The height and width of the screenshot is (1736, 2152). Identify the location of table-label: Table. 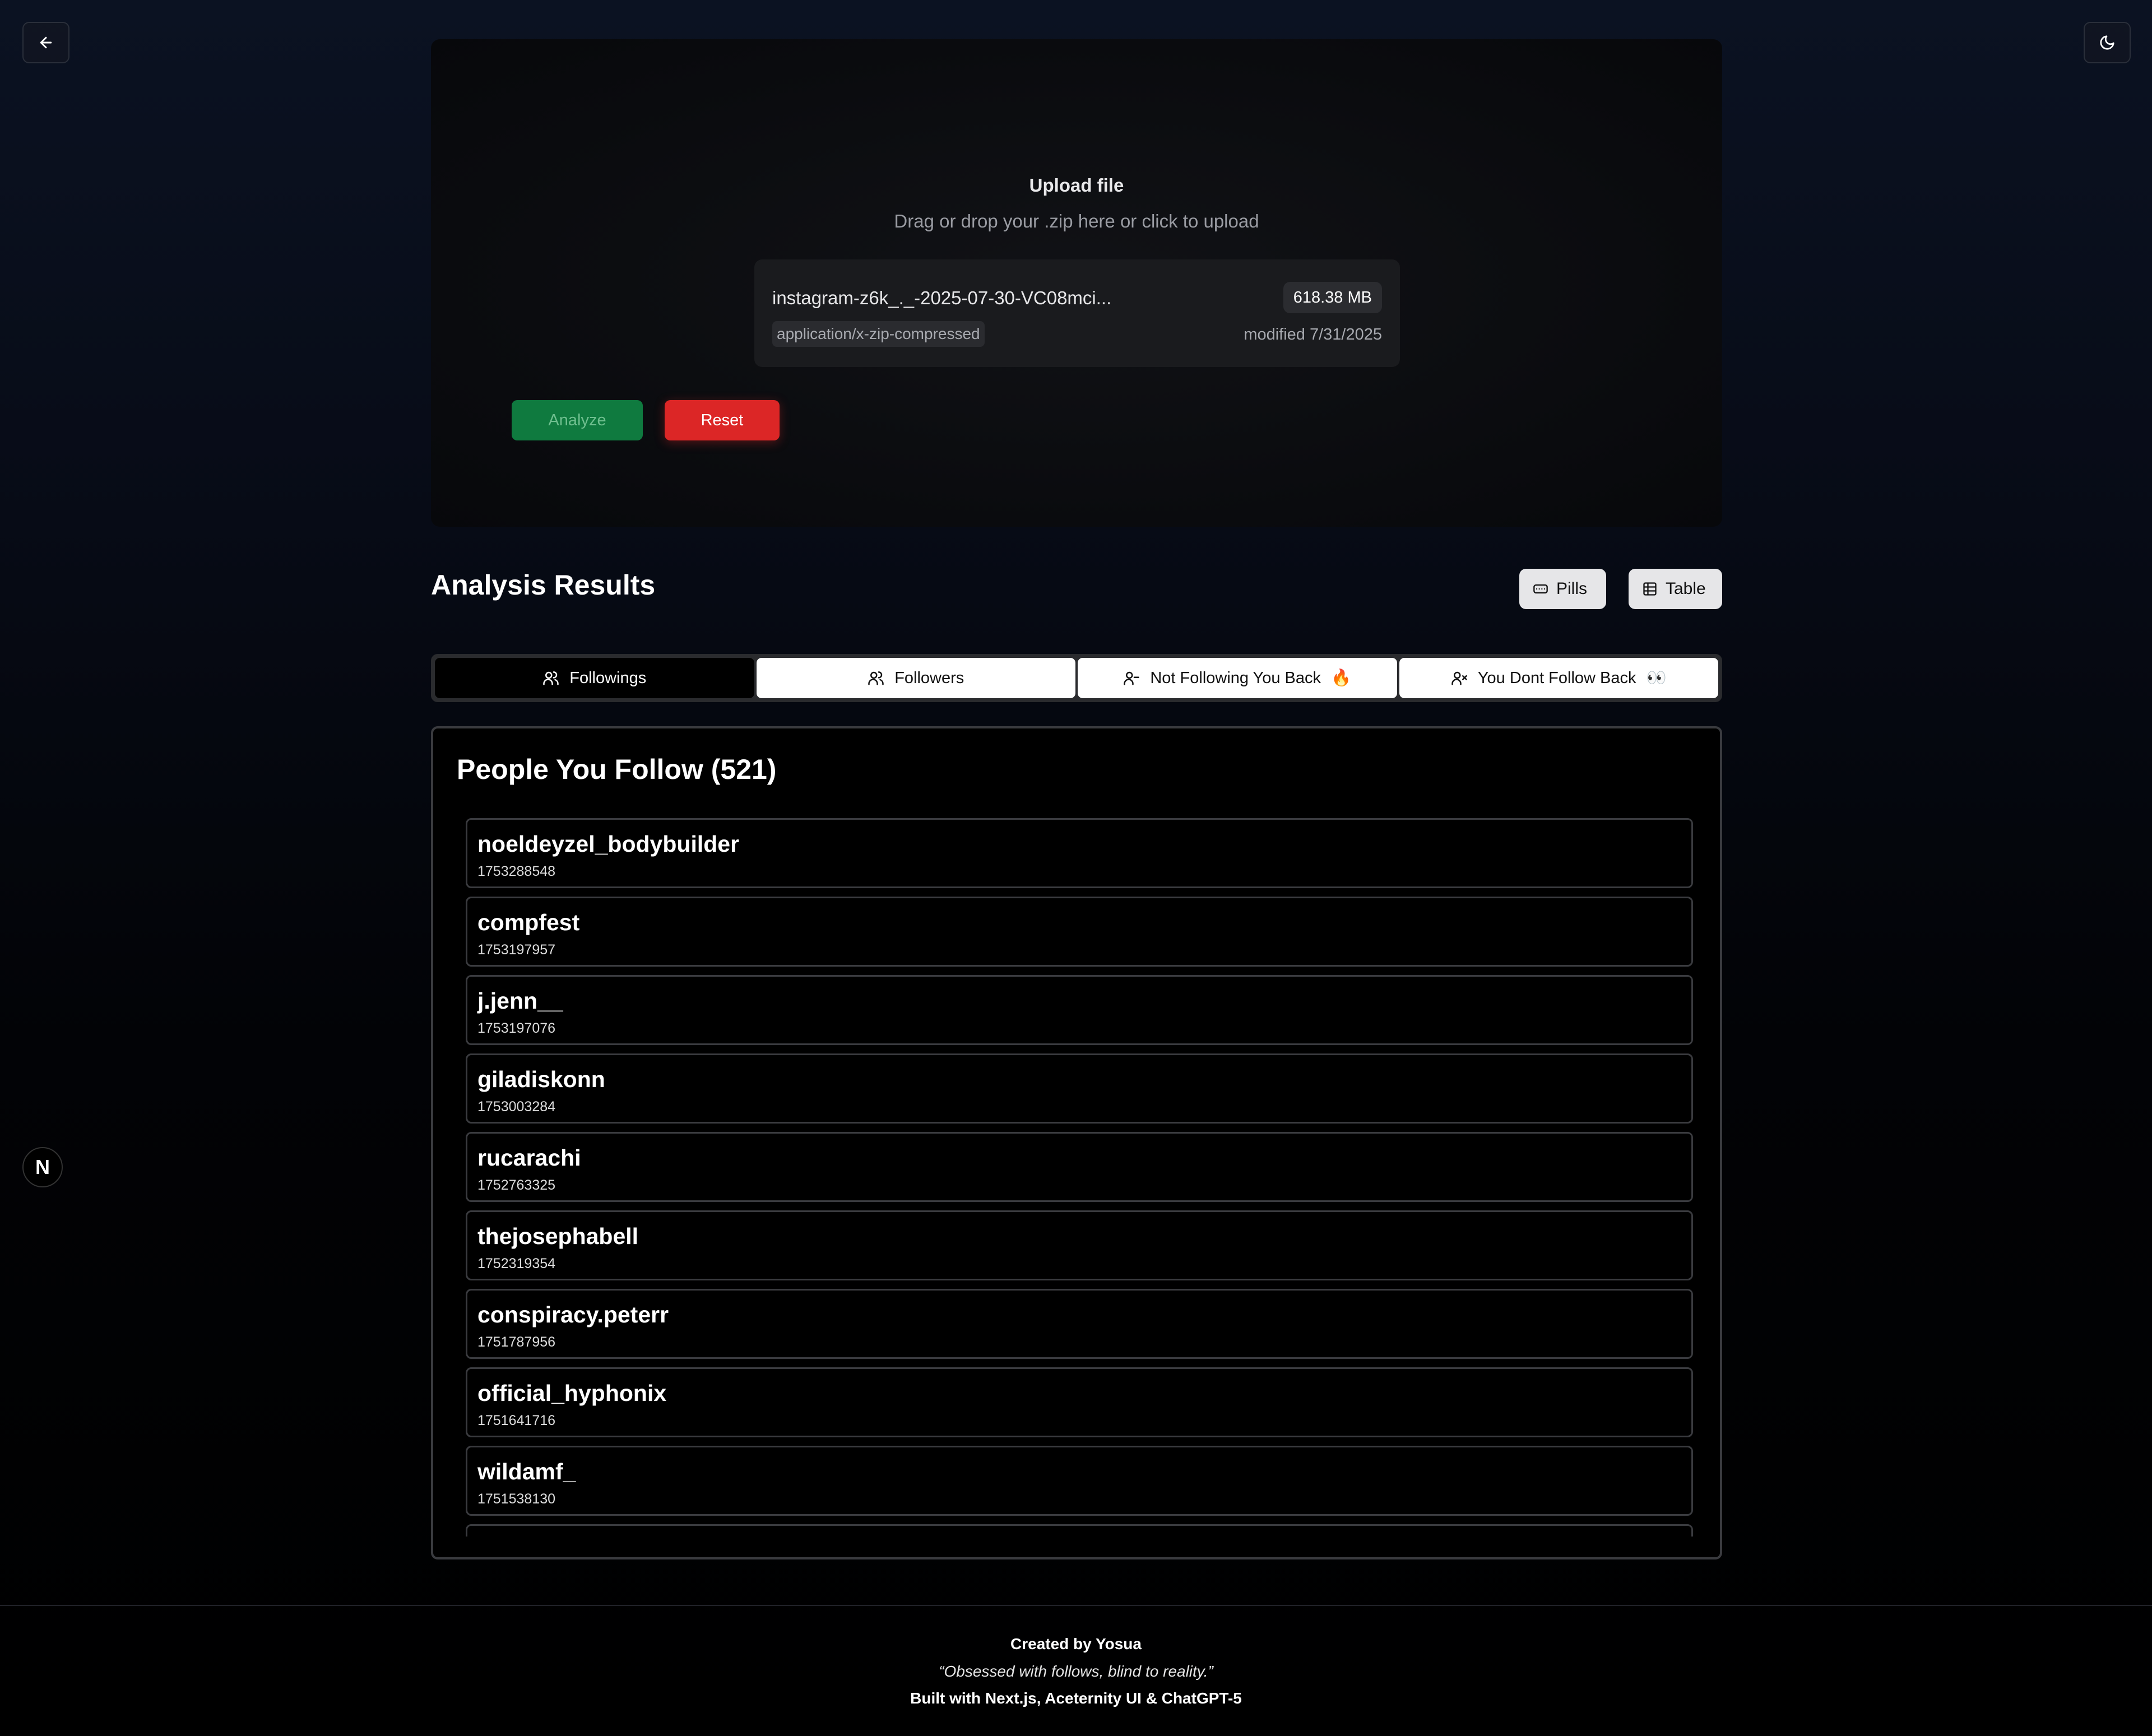
(1686, 588).